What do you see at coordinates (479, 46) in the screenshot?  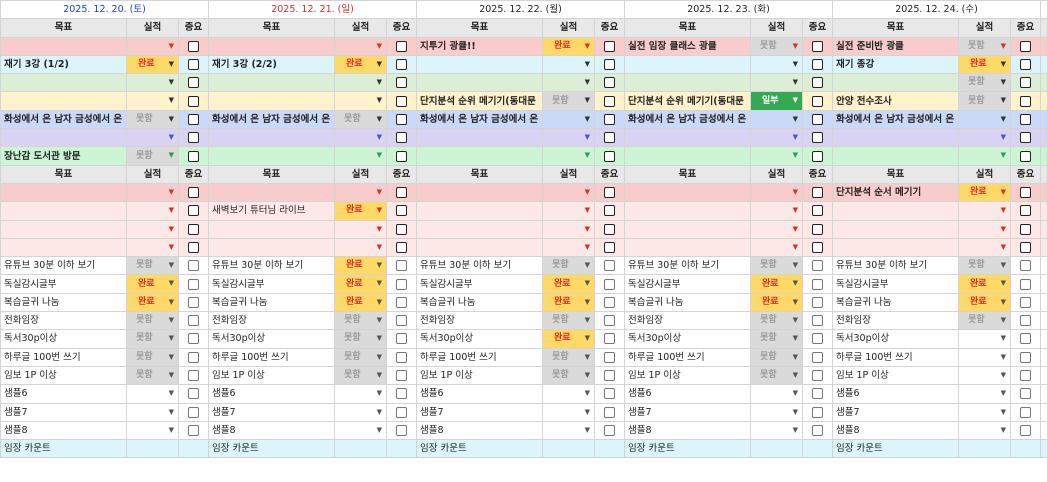 I see `goal-cell: 지투기 광클!!` at bounding box center [479, 46].